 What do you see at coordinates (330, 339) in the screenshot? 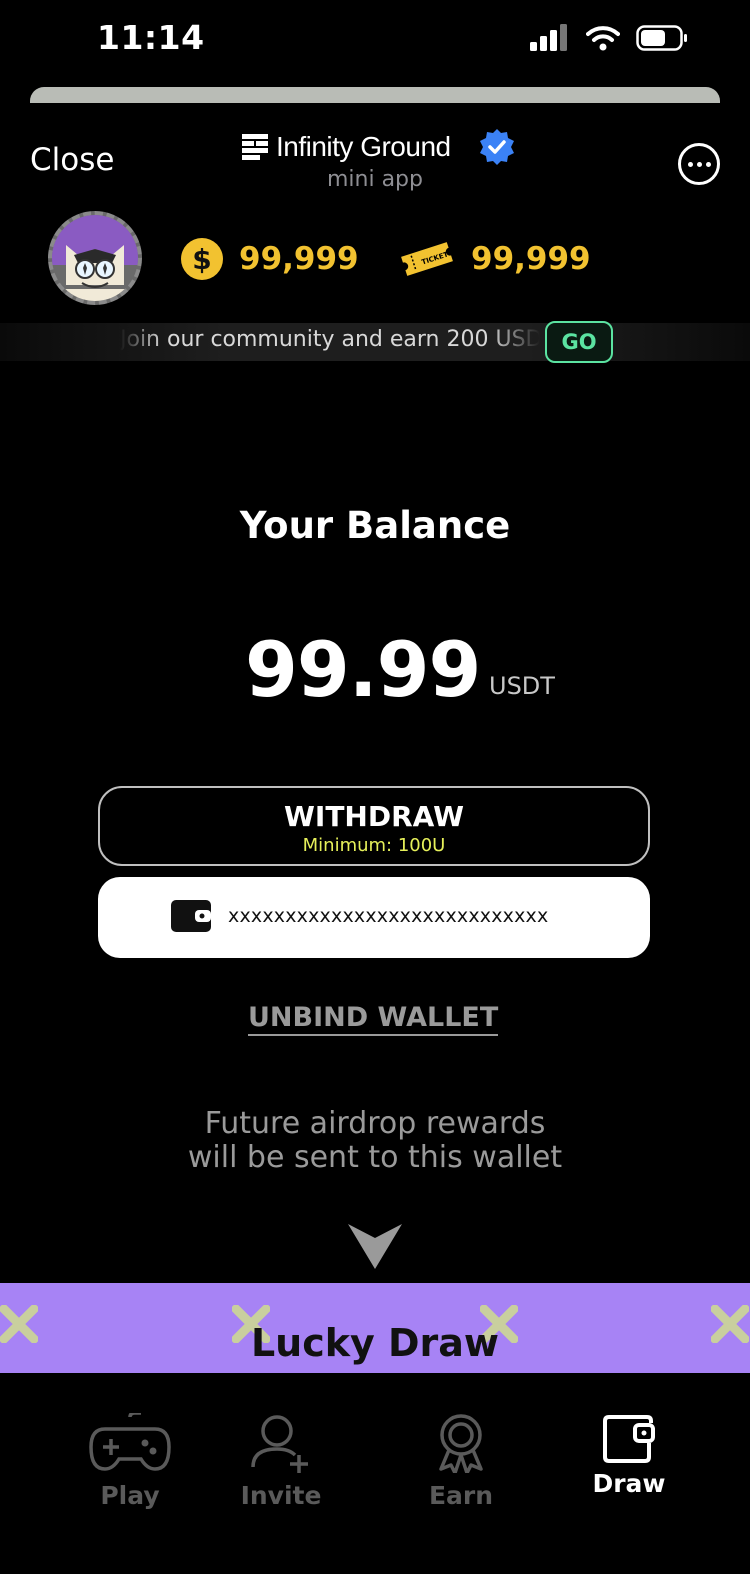
I see `banner-text: Join our community and earn 200 USDT` at bounding box center [330, 339].